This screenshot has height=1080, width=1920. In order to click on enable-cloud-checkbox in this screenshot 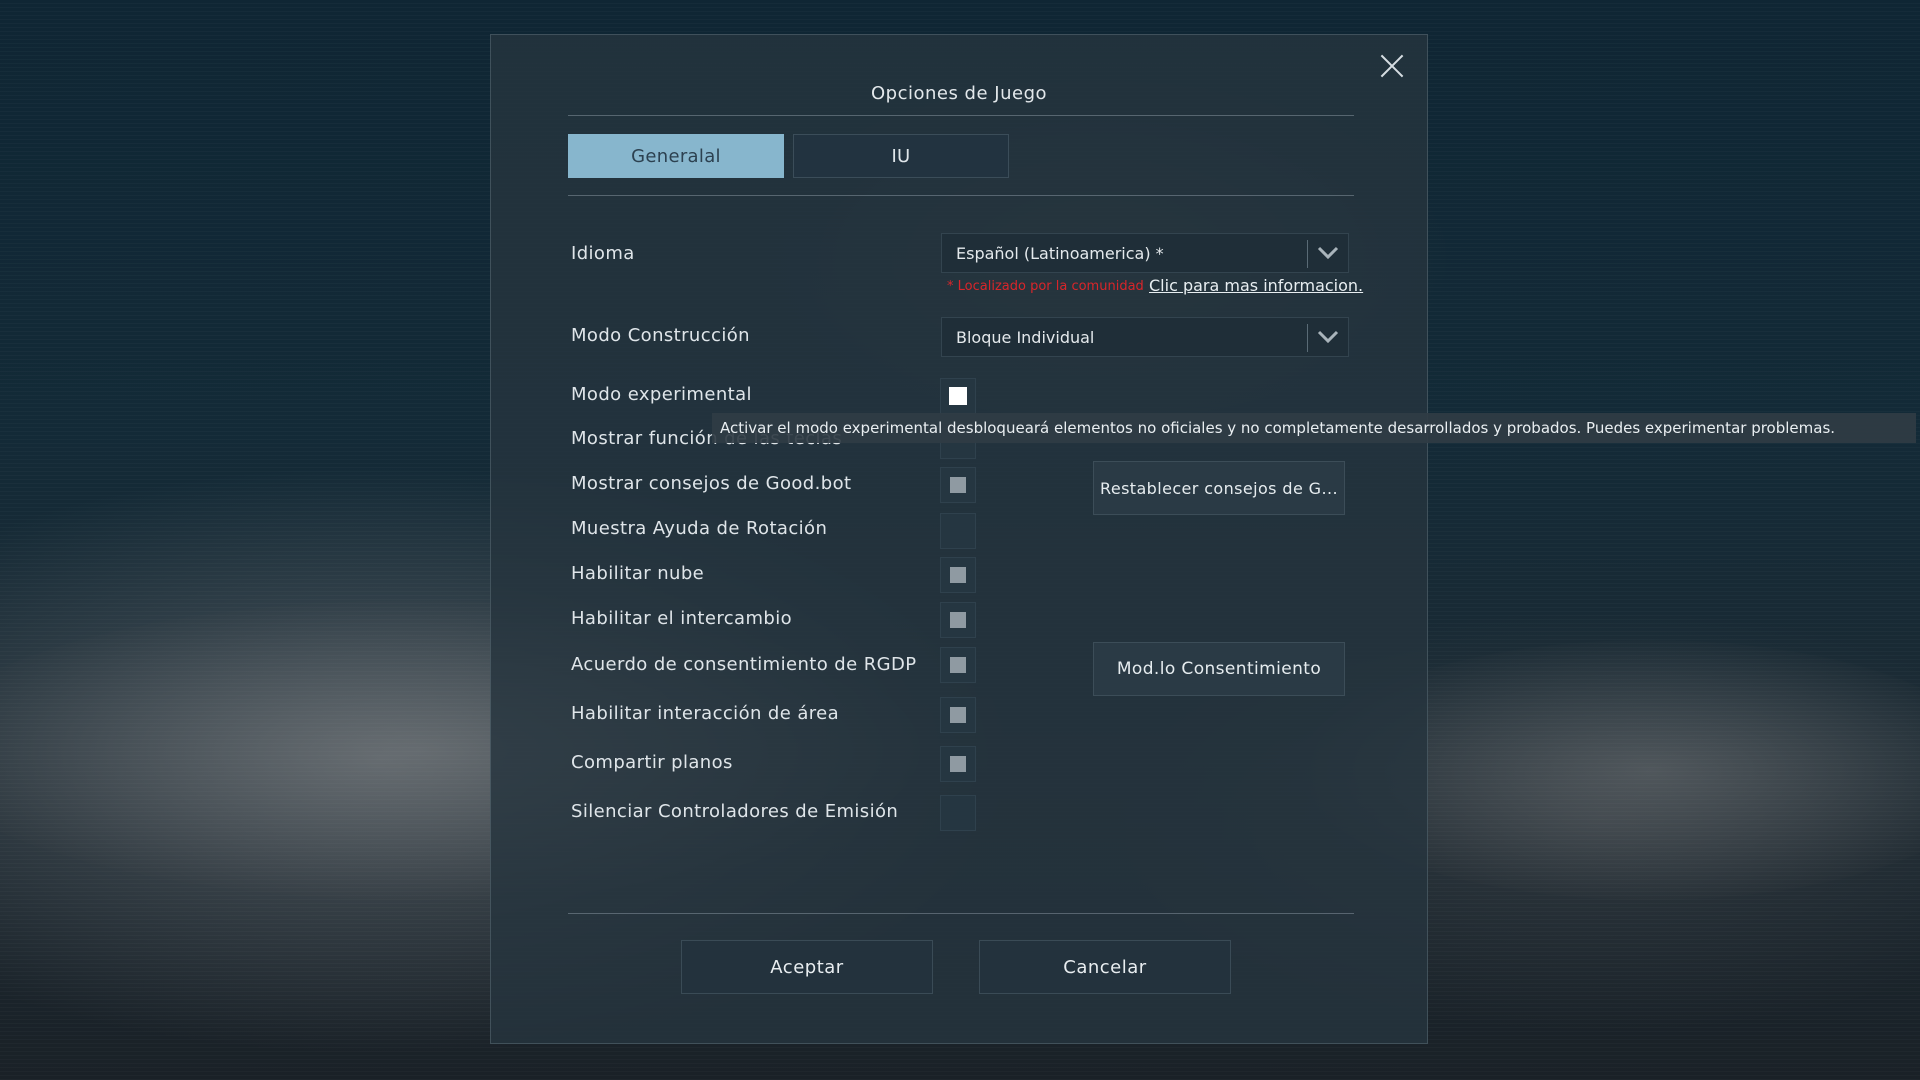, I will do `click(958, 575)`.